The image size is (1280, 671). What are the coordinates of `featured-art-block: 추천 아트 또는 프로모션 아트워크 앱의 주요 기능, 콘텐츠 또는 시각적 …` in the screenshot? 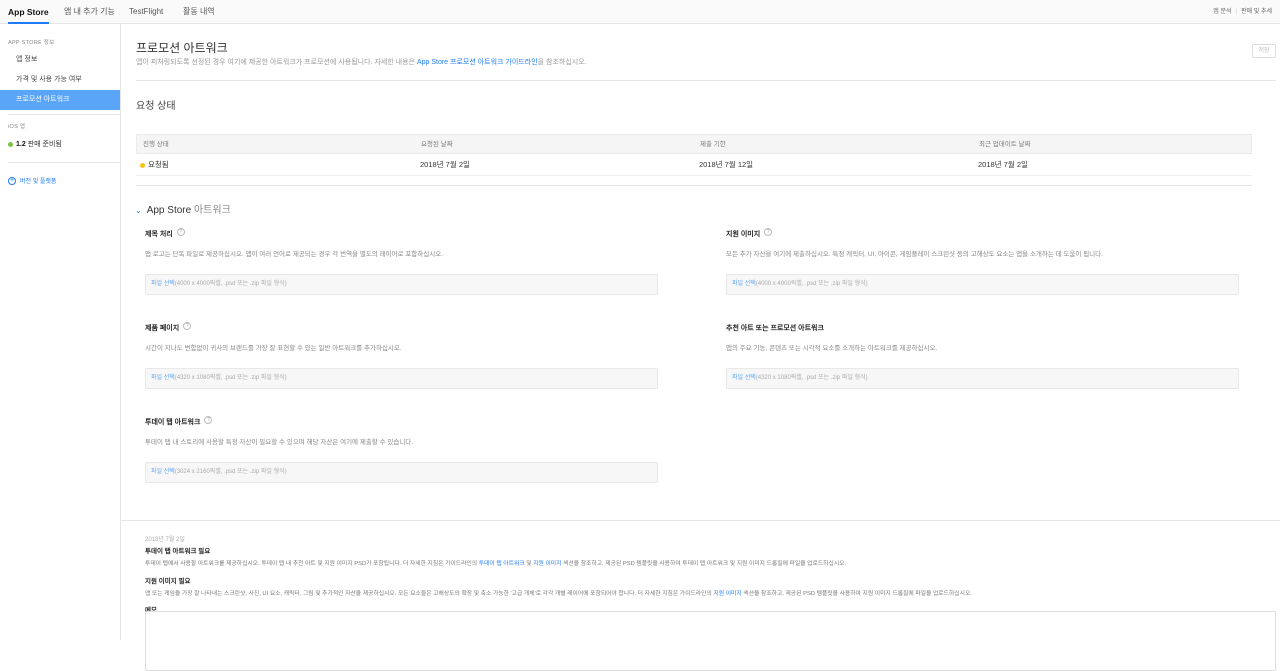 It's located at (986, 353).